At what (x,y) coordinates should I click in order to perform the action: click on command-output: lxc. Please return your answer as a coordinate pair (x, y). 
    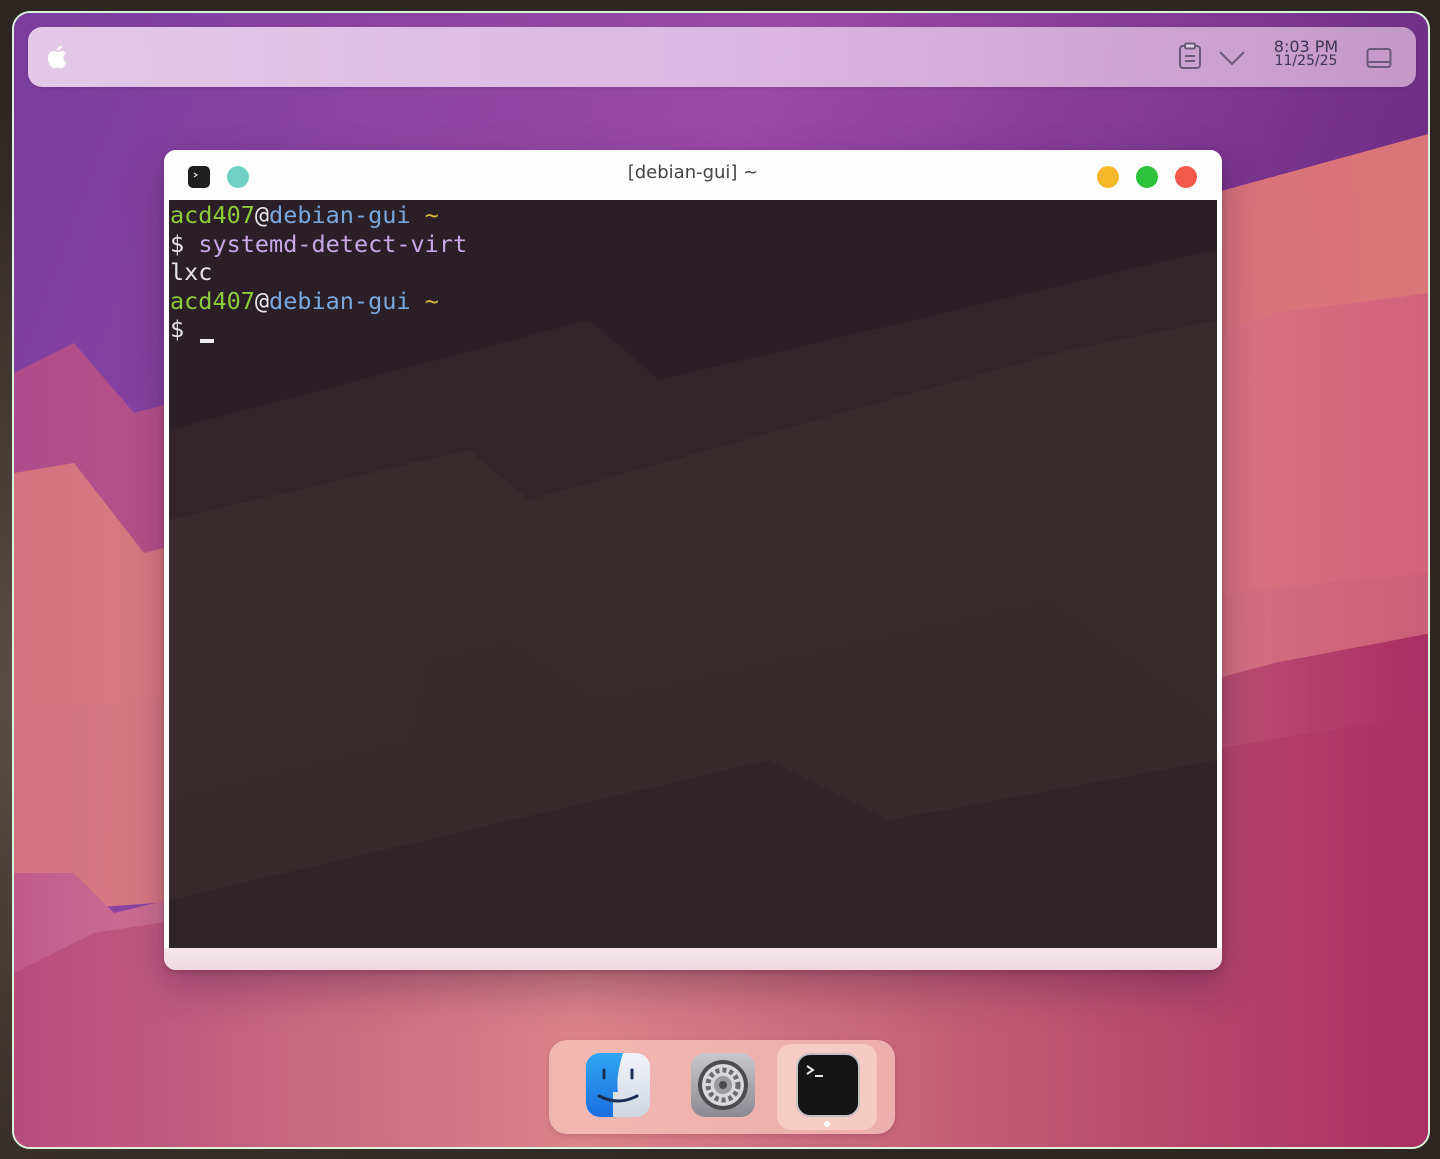
    Looking at the image, I should click on (191, 272).